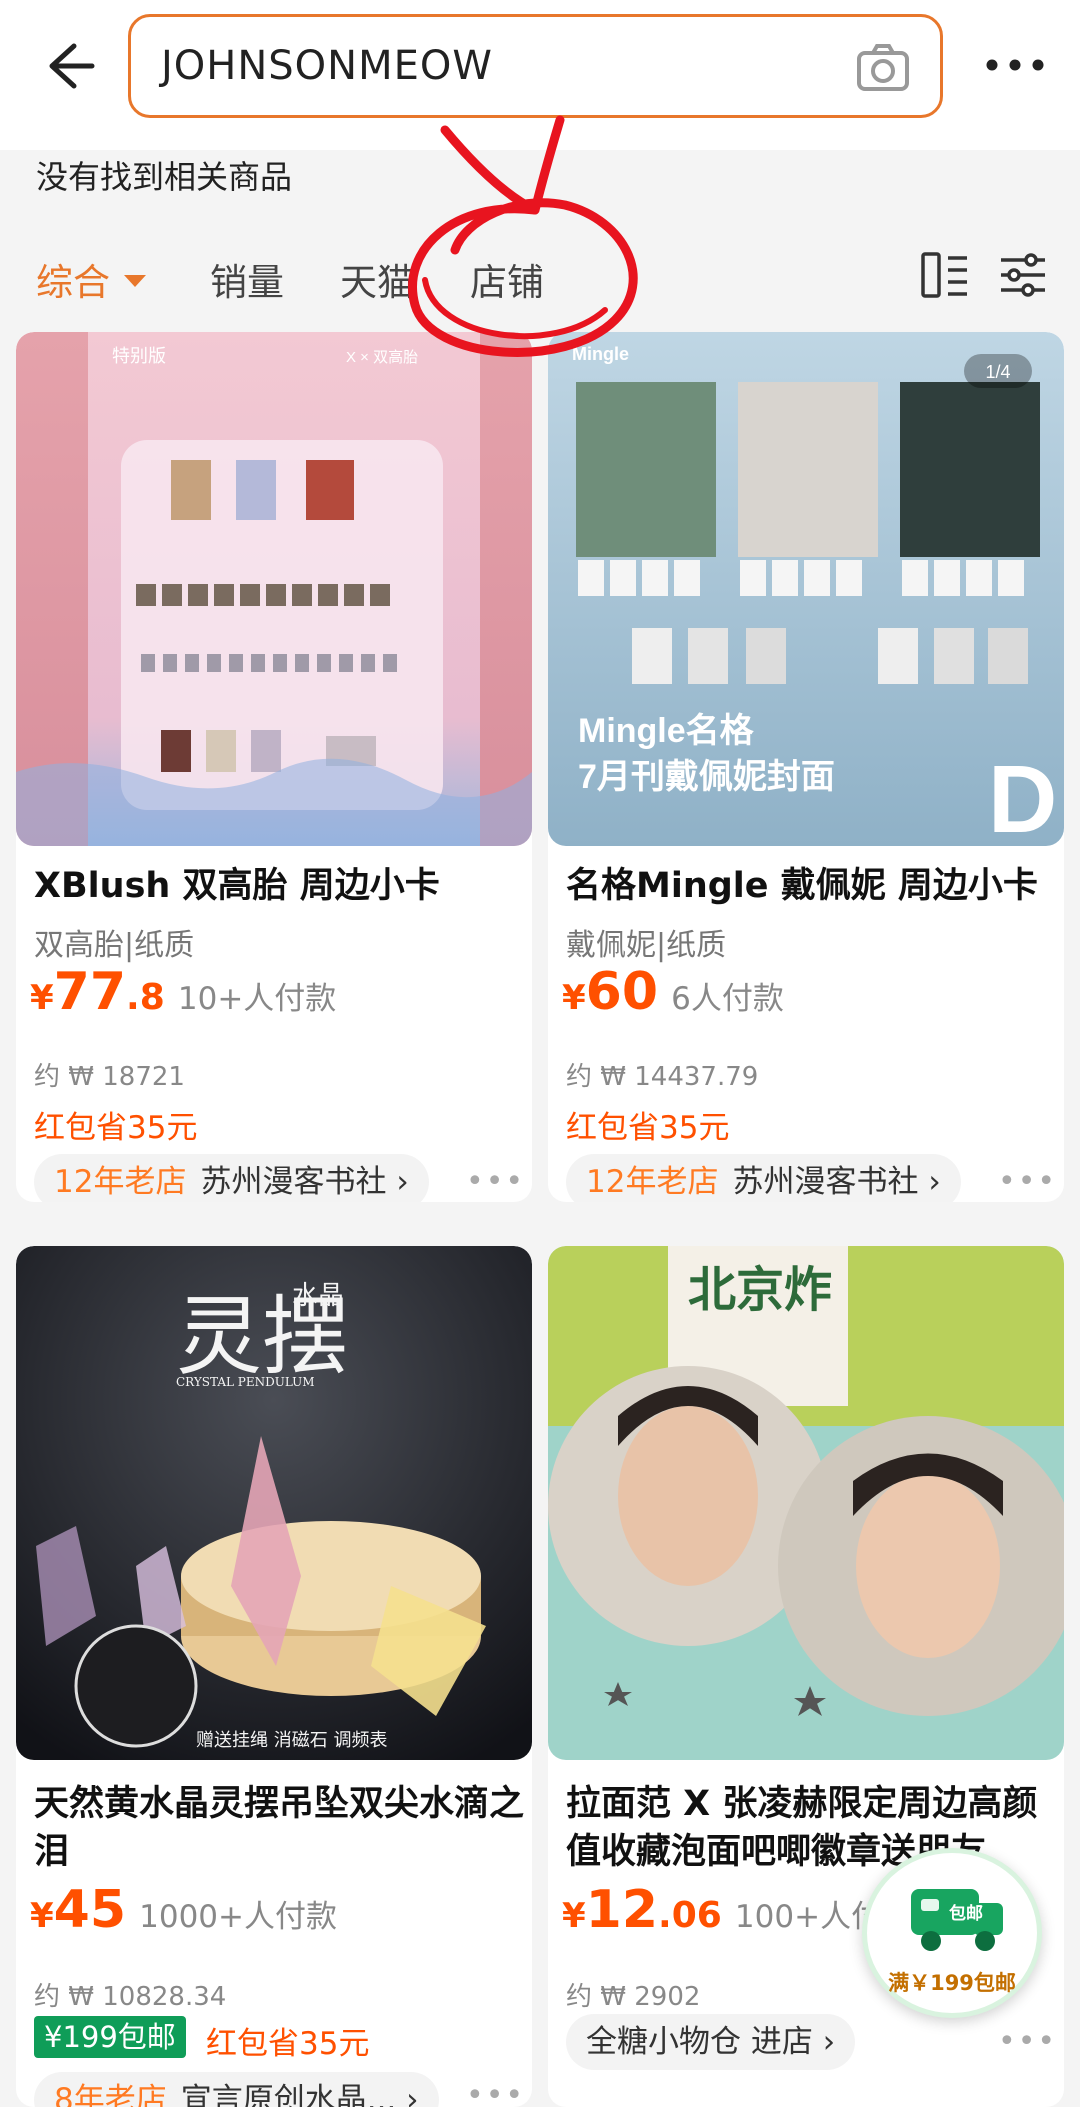 The image size is (1080, 2107). Describe the element at coordinates (327, 66) in the screenshot. I see `search-input: JOHNSONMEOW` at that location.